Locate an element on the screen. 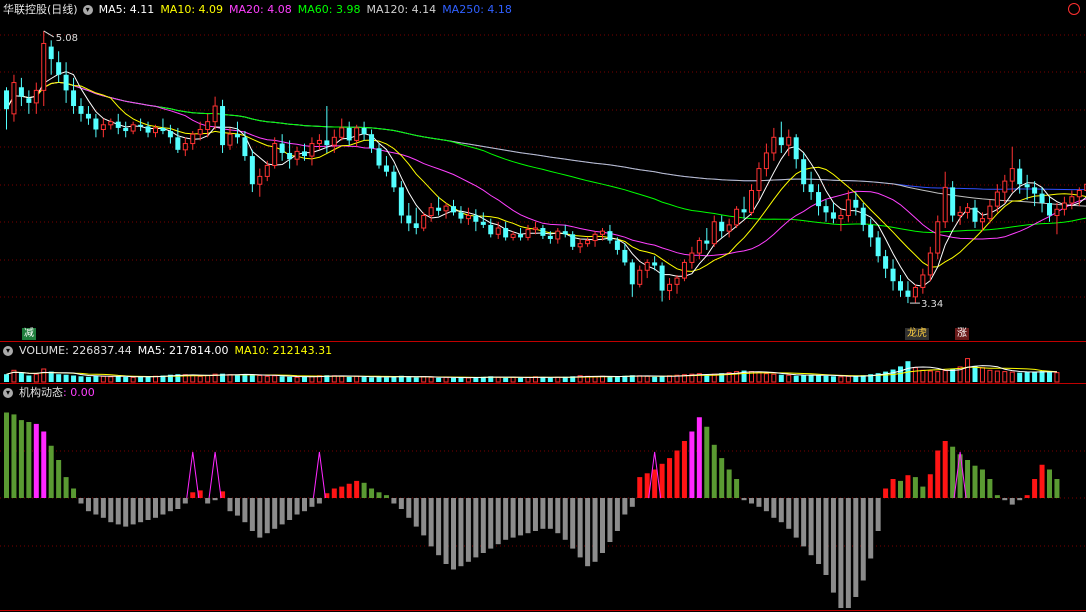 This screenshot has width=1086, height=612. dragon-tiger-marker: 龙虎 is located at coordinates (917, 334).